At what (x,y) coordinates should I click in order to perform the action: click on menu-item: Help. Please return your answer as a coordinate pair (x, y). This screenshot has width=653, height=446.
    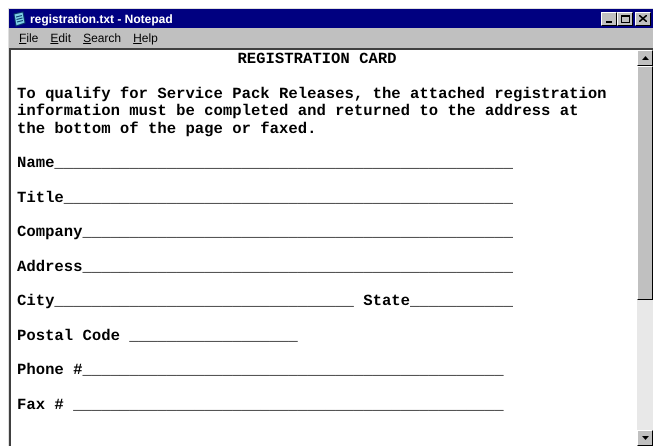
    Looking at the image, I should click on (145, 37).